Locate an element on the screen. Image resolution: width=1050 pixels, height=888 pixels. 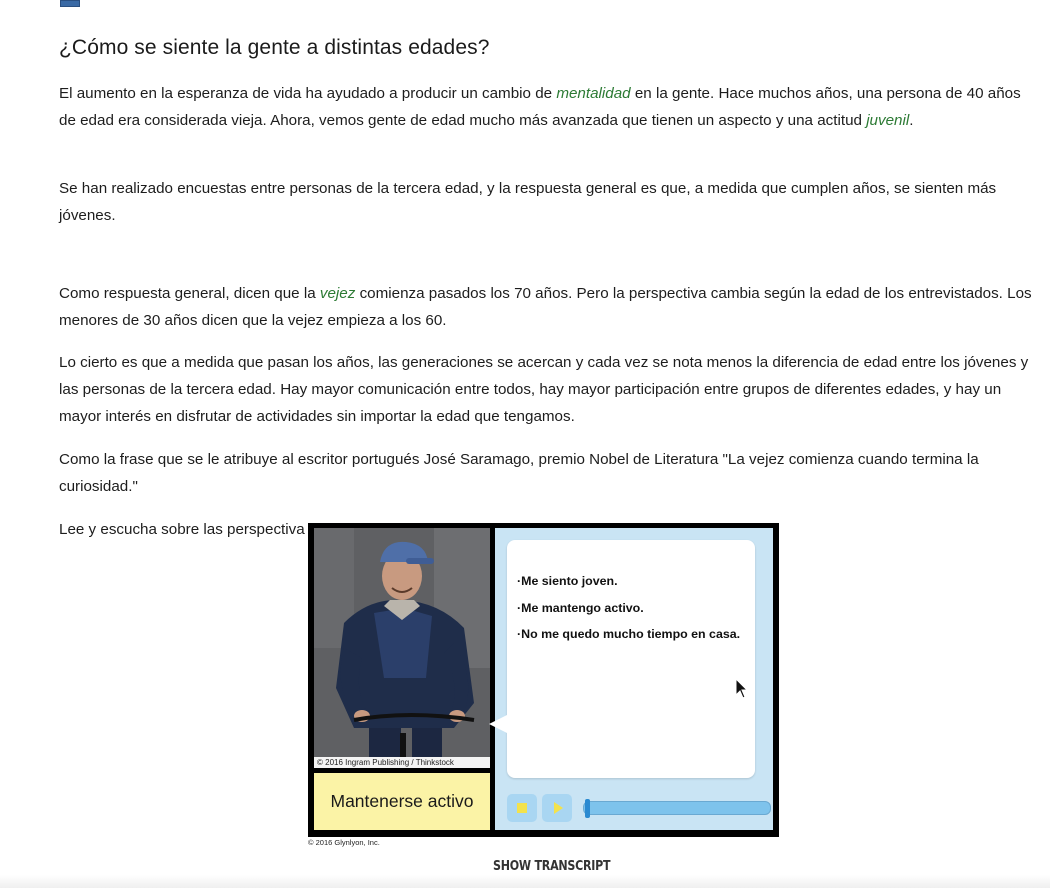
play-button is located at coordinates (557, 808).